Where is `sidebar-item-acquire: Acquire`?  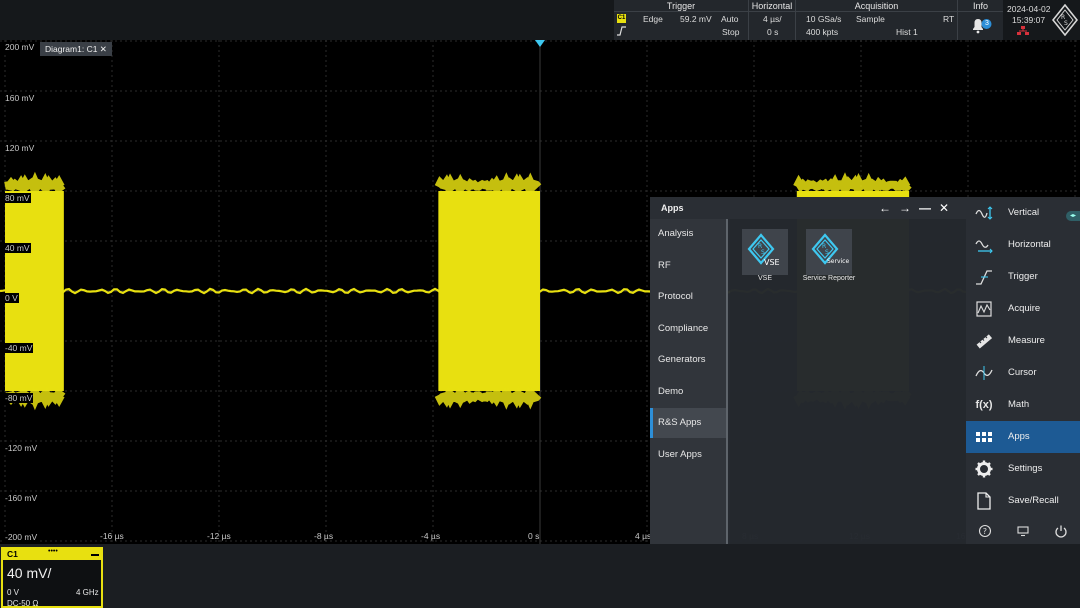
sidebar-item-acquire: Acquire is located at coordinates (1023, 309).